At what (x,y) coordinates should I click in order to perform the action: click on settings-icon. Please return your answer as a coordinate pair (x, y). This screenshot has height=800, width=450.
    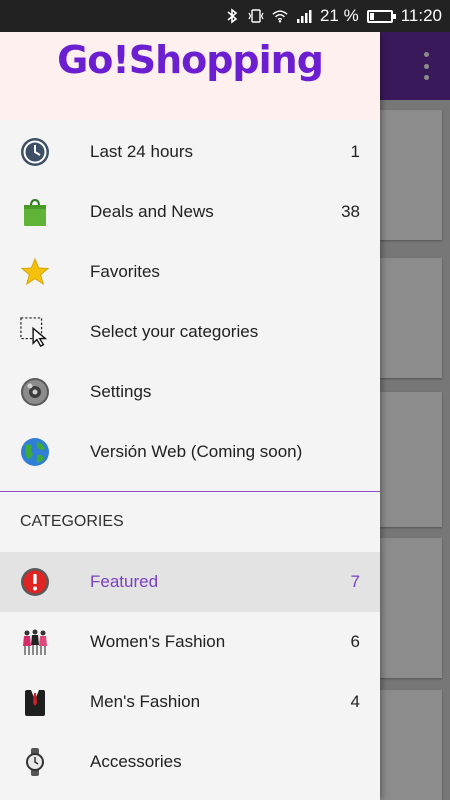
    Looking at the image, I should click on (35, 392).